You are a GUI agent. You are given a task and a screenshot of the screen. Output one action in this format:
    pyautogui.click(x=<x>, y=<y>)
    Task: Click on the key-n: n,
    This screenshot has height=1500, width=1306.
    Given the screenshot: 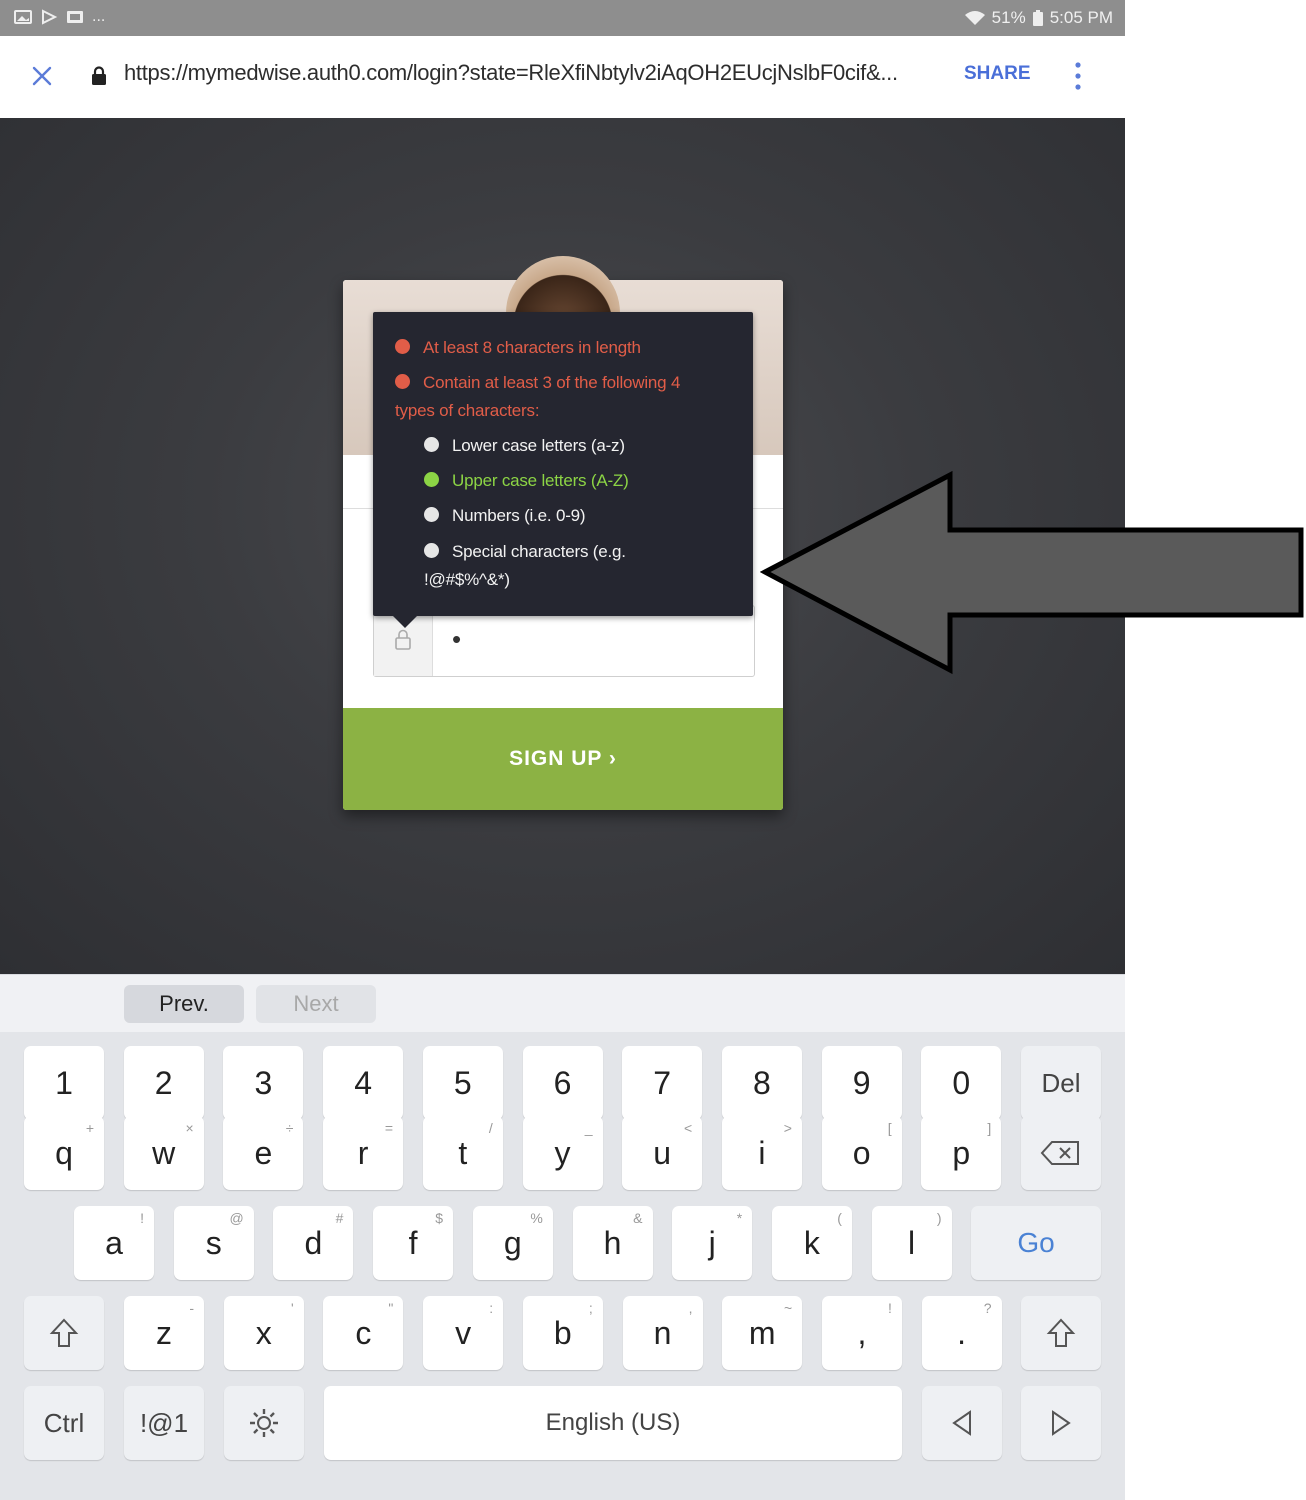 What is the action you would take?
    pyautogui.click(x=662, y=1333)
    